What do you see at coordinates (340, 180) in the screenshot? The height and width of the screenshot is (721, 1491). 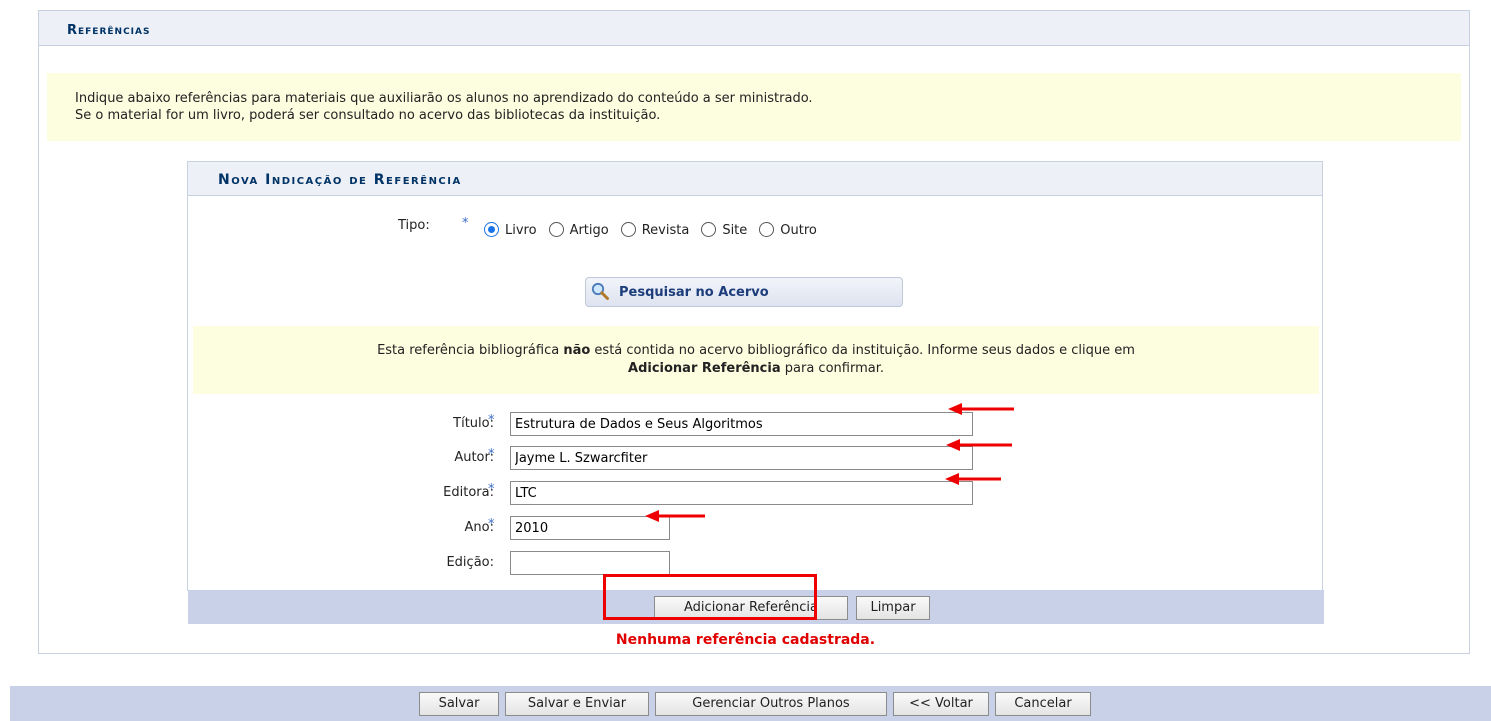 I see `new-reference-title: Nova Indicação de Referência` at bounding box center [340, 180].